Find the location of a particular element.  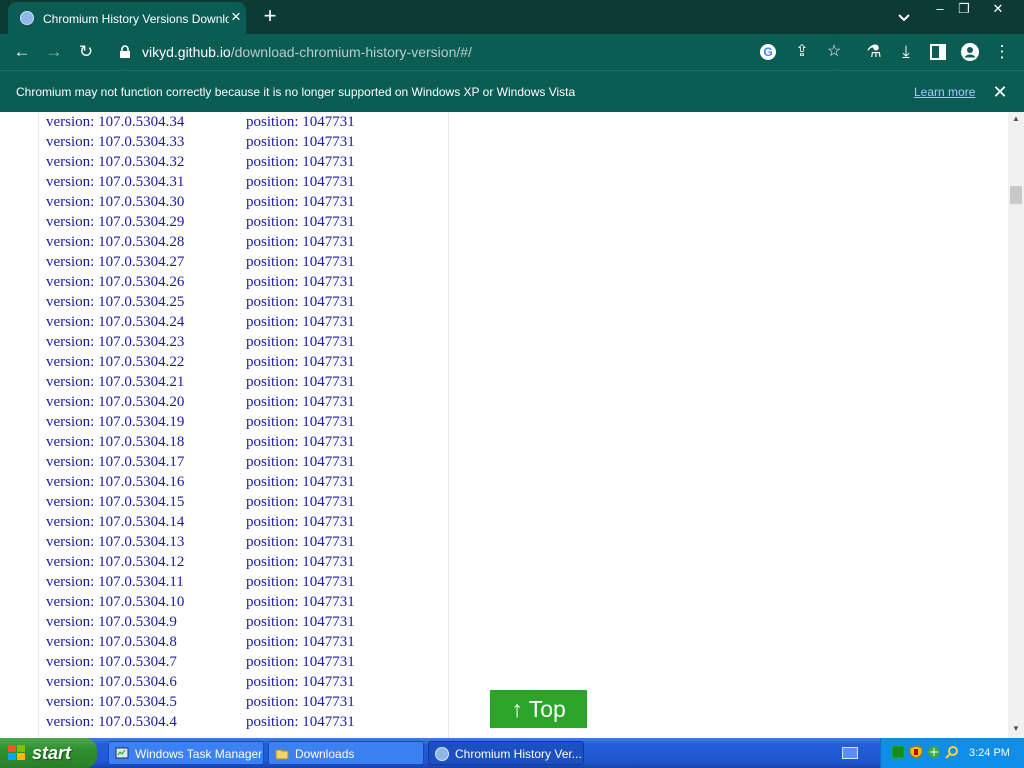

forward-arrow-icon: → is located at coordinates (54, 52).